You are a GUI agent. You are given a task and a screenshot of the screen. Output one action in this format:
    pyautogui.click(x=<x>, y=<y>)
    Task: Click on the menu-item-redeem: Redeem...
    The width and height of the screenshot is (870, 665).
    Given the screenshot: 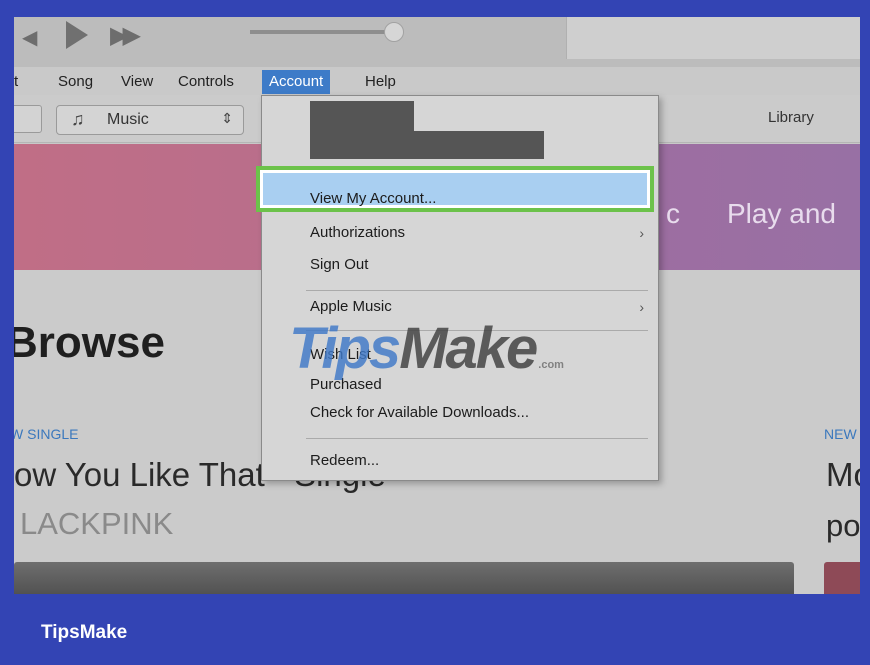 What is the action you would take?
    pyautogui.click(x=344, y=461)
    